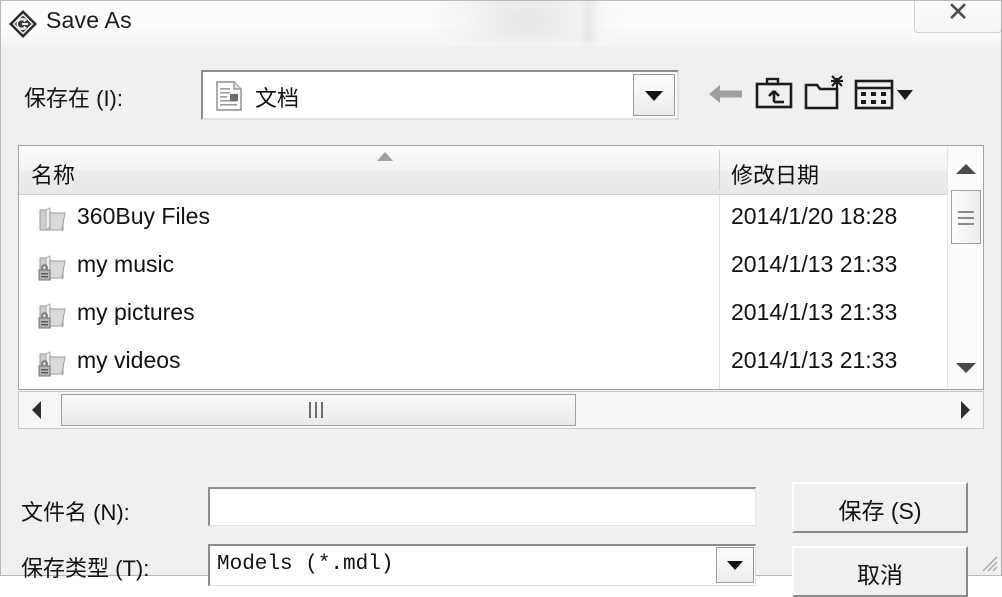 This screenshot has width=1002, height=597. I want to click on file-type-label: 保存类型 (T):, so click(85, 568).